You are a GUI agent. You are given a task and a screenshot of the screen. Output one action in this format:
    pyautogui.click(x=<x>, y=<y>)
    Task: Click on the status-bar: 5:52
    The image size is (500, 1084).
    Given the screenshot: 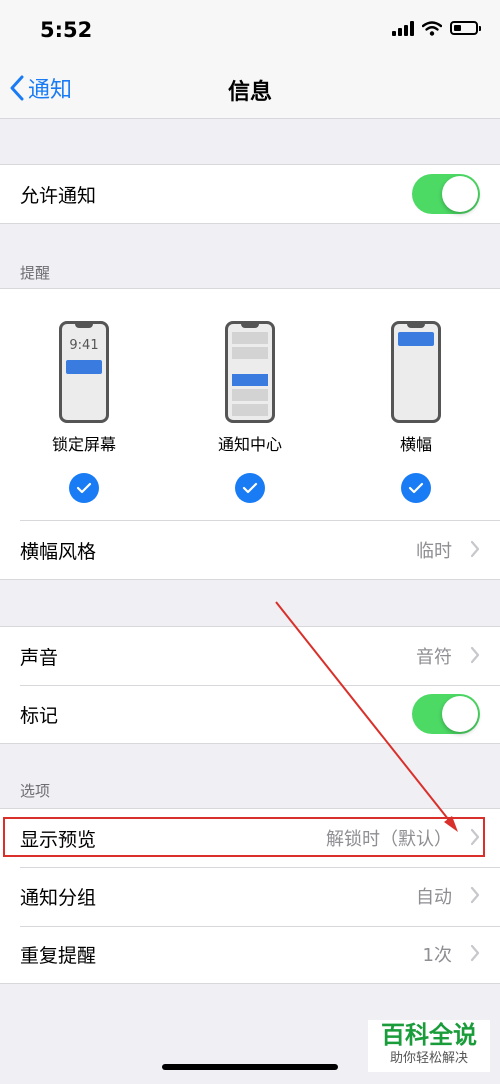 What is the action you would take?
    pyautogui.click(x=250, y=31)
    